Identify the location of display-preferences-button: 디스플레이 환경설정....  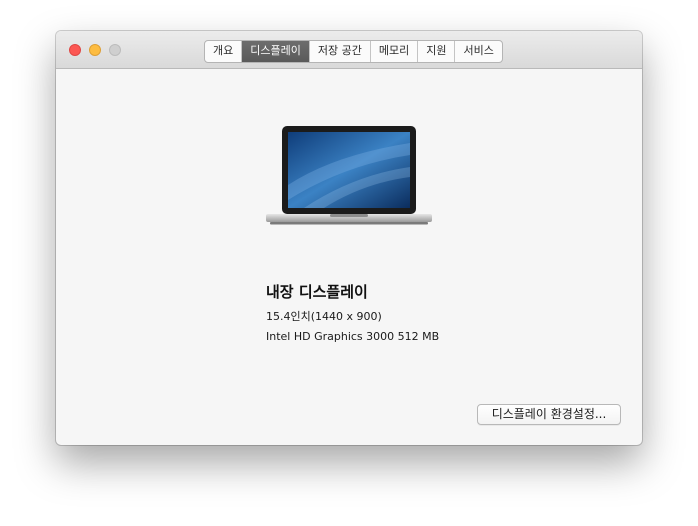
(549, 414).